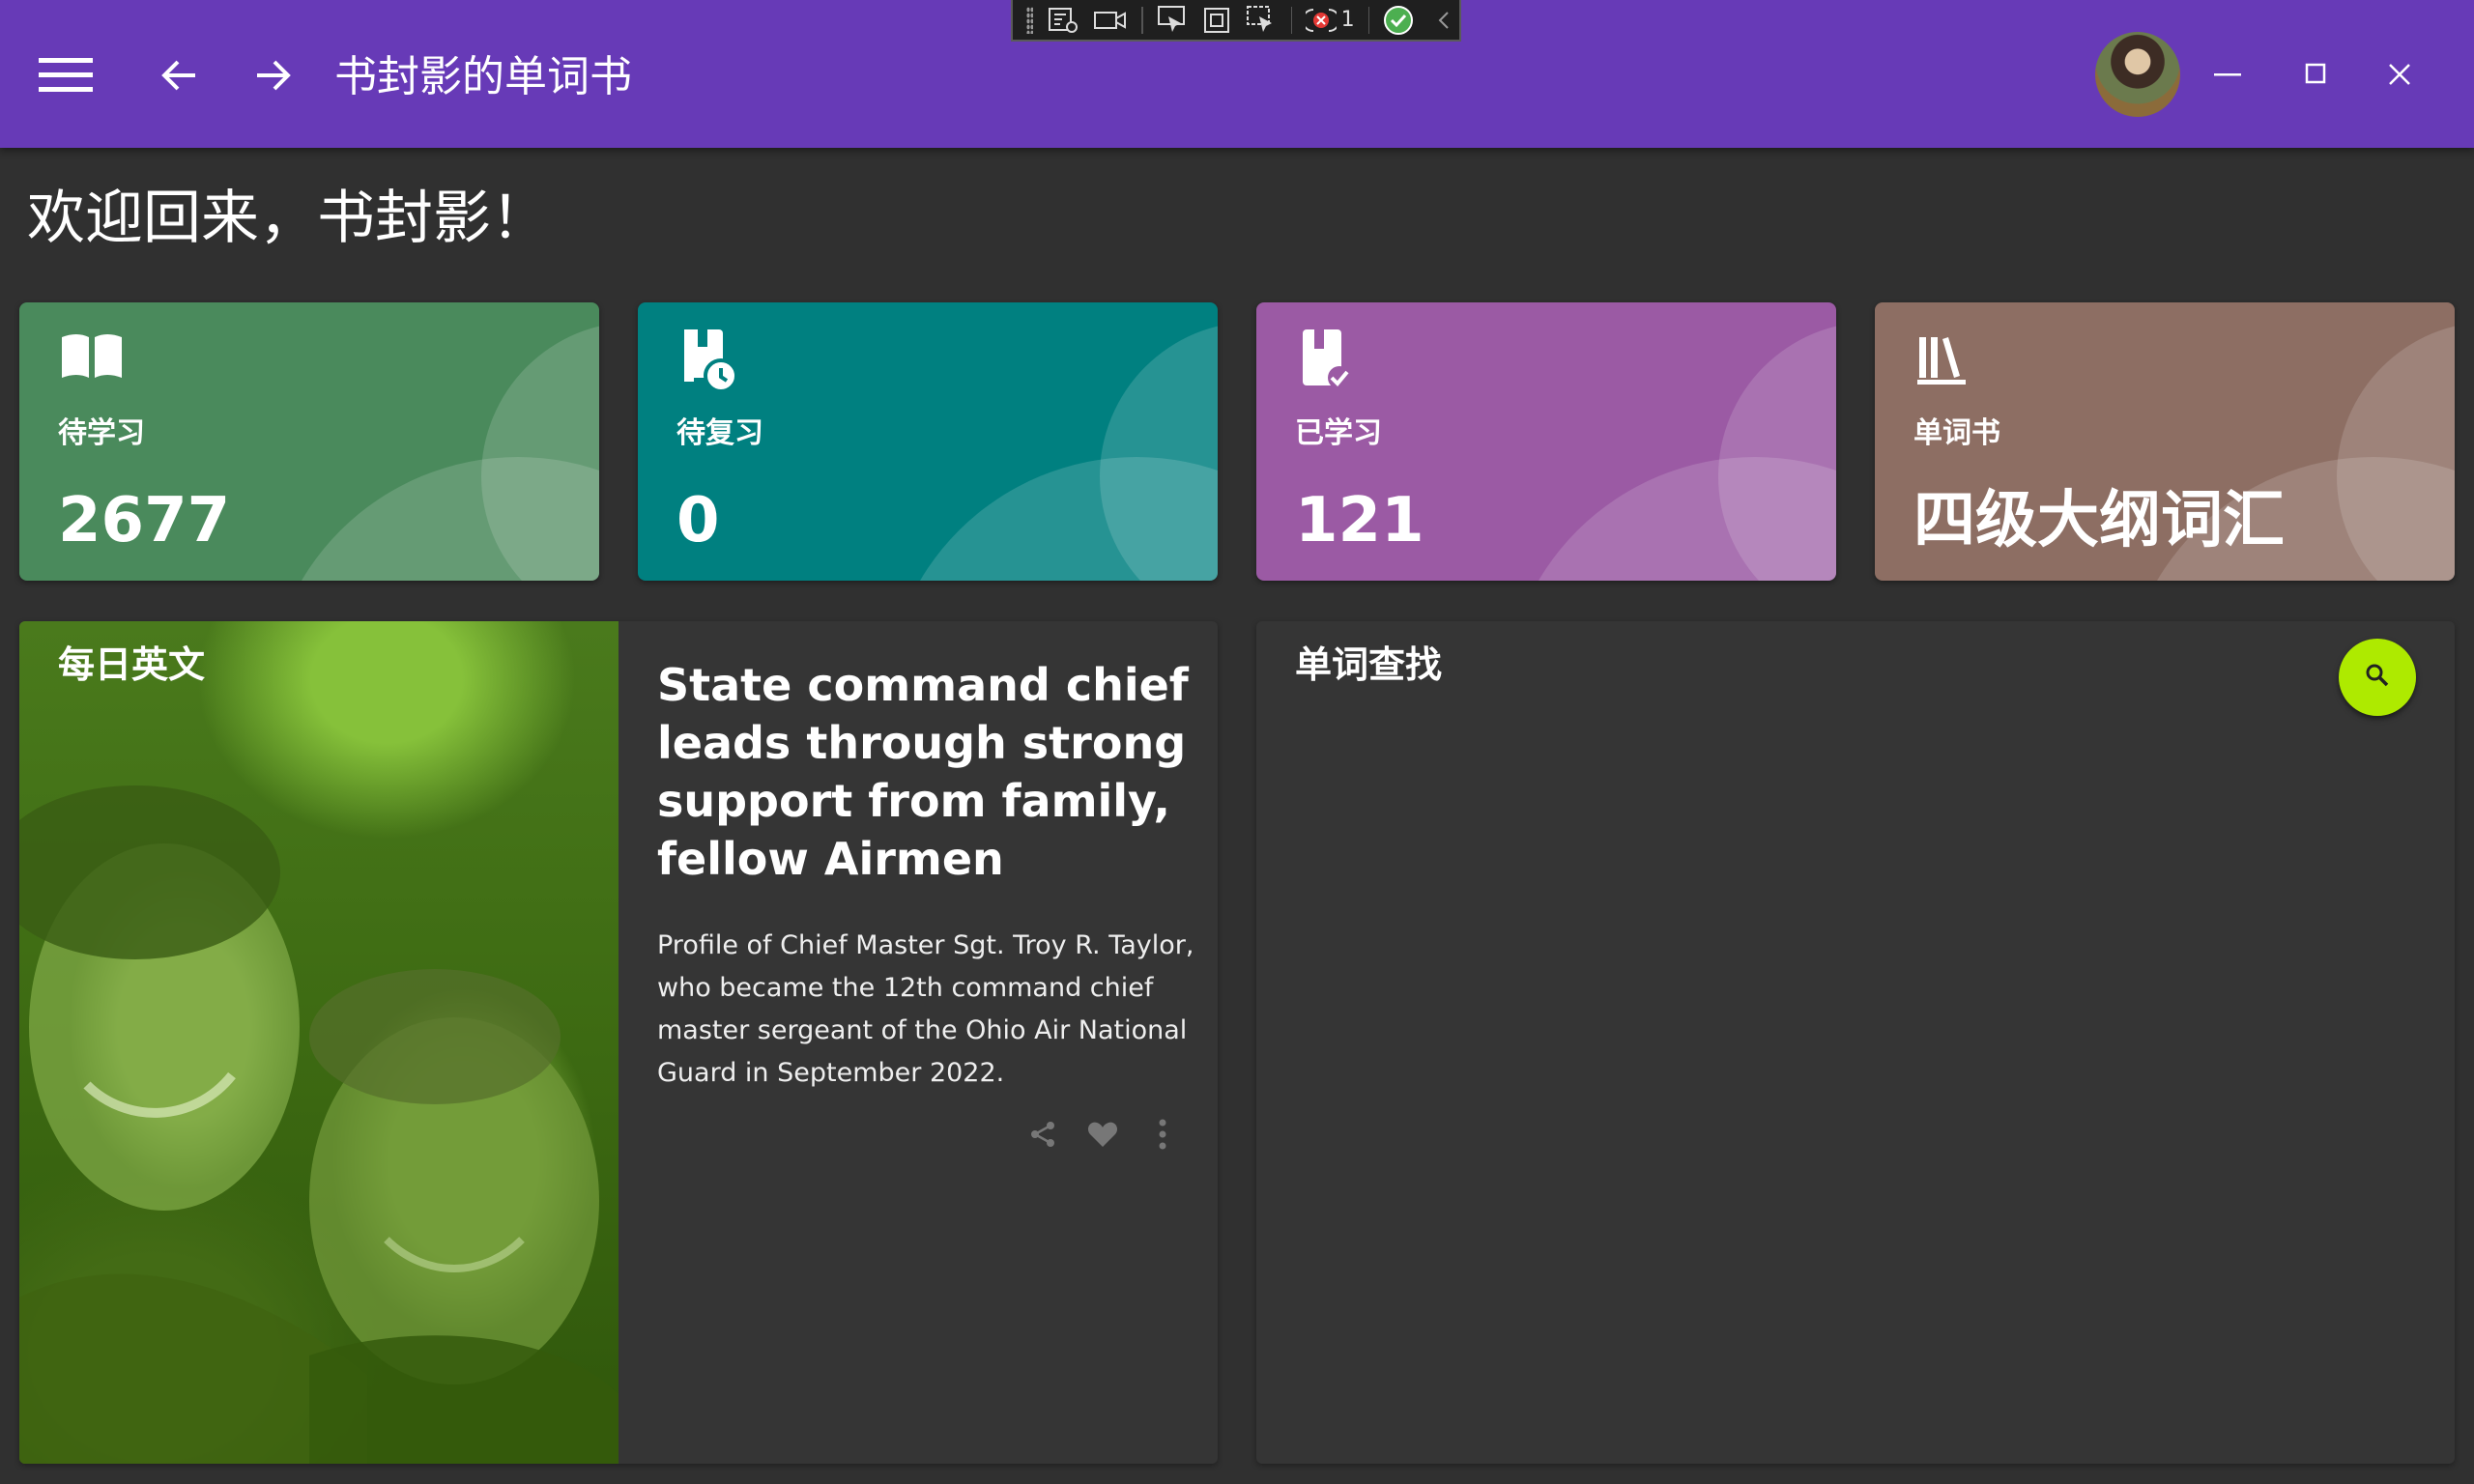 The image size is (2474, 1484). I want to click on select-element-icon, so click(1173, 20).